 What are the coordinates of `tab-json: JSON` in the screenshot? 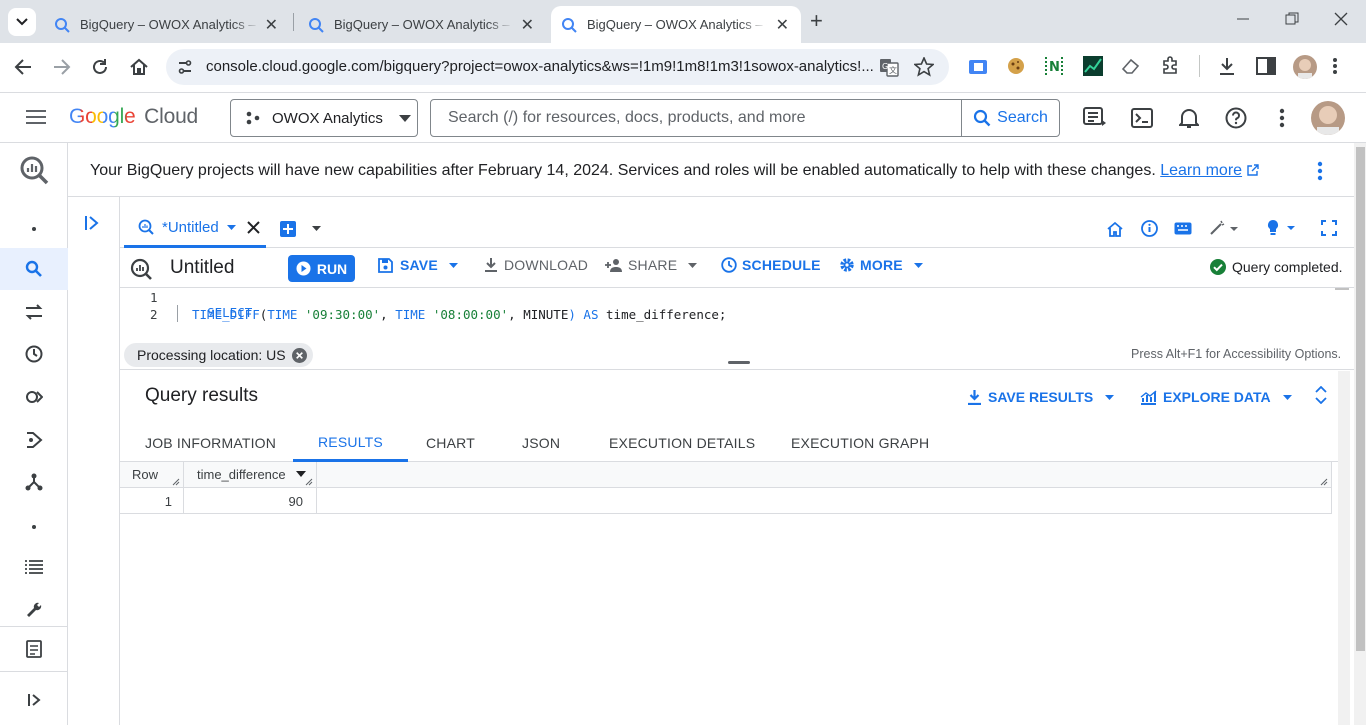 It's located at (541, 443).